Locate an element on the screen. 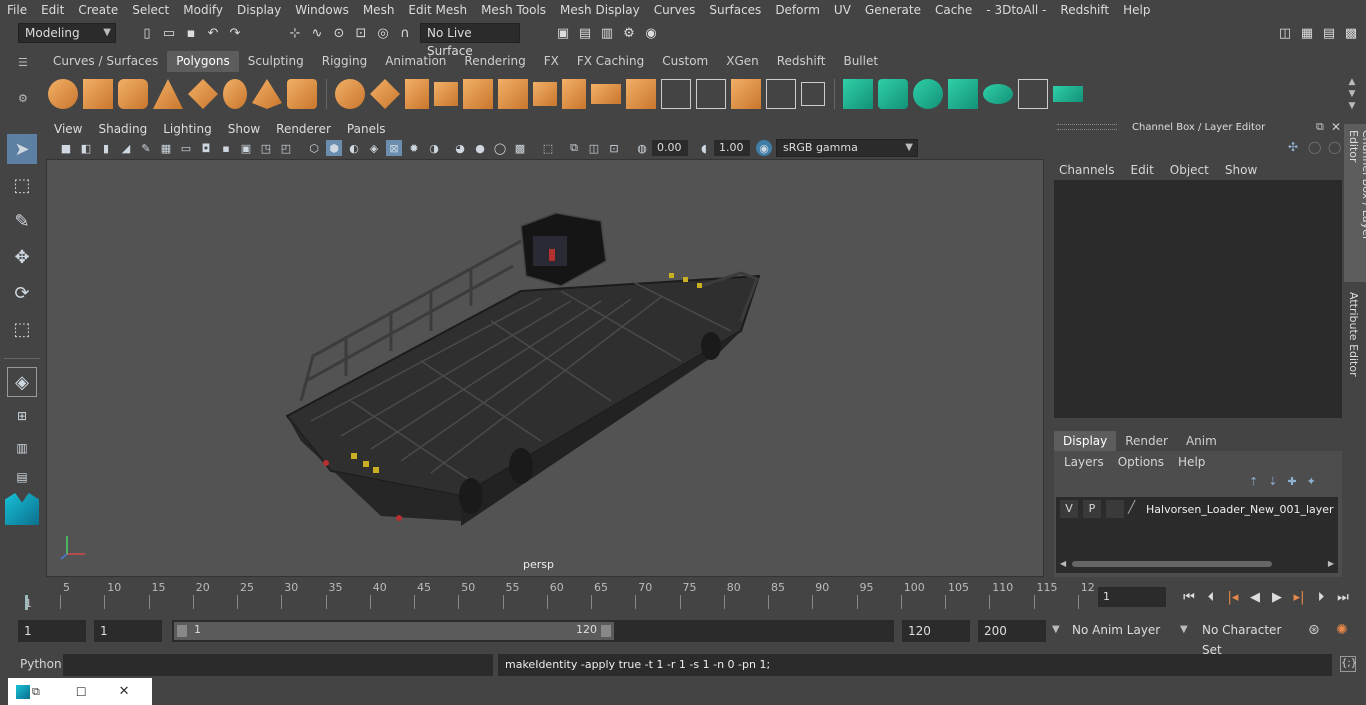 This screenshot has width=1366, height=705. uv-editor-icon is located at coordinates (1068, 94).